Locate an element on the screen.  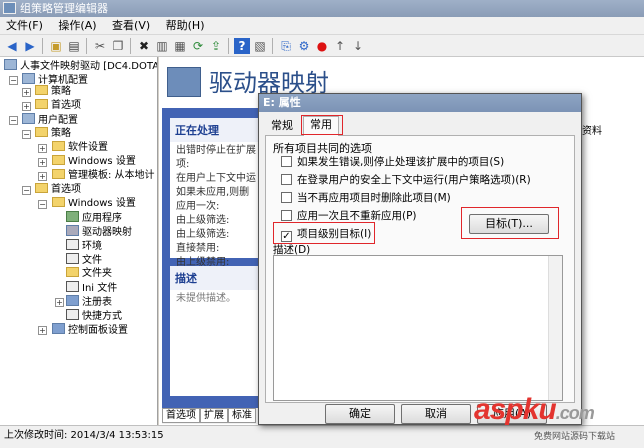
tree-item-folders: 文件夹 is located at coordinates (89, 274).